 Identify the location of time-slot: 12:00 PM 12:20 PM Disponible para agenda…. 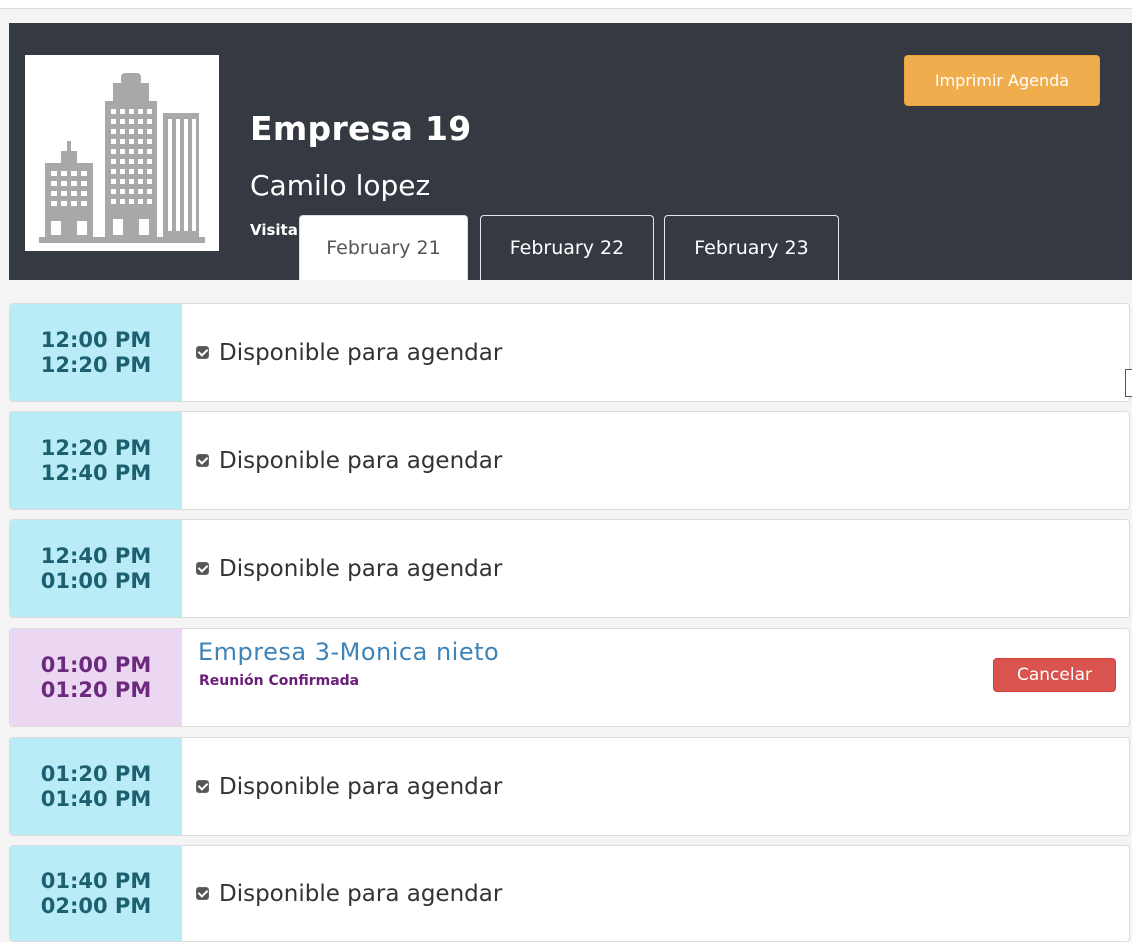
(569, 352).